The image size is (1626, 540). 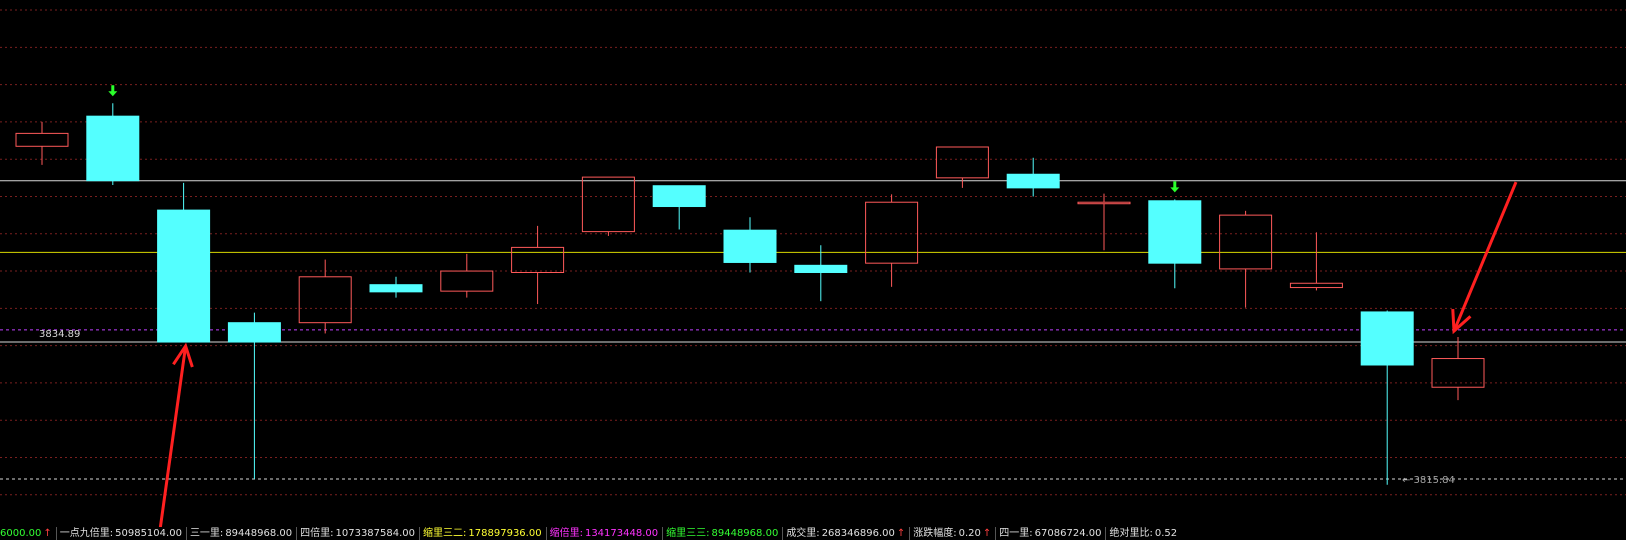 I want to click on price-label: 3834.89, so click(x=59, y=334).